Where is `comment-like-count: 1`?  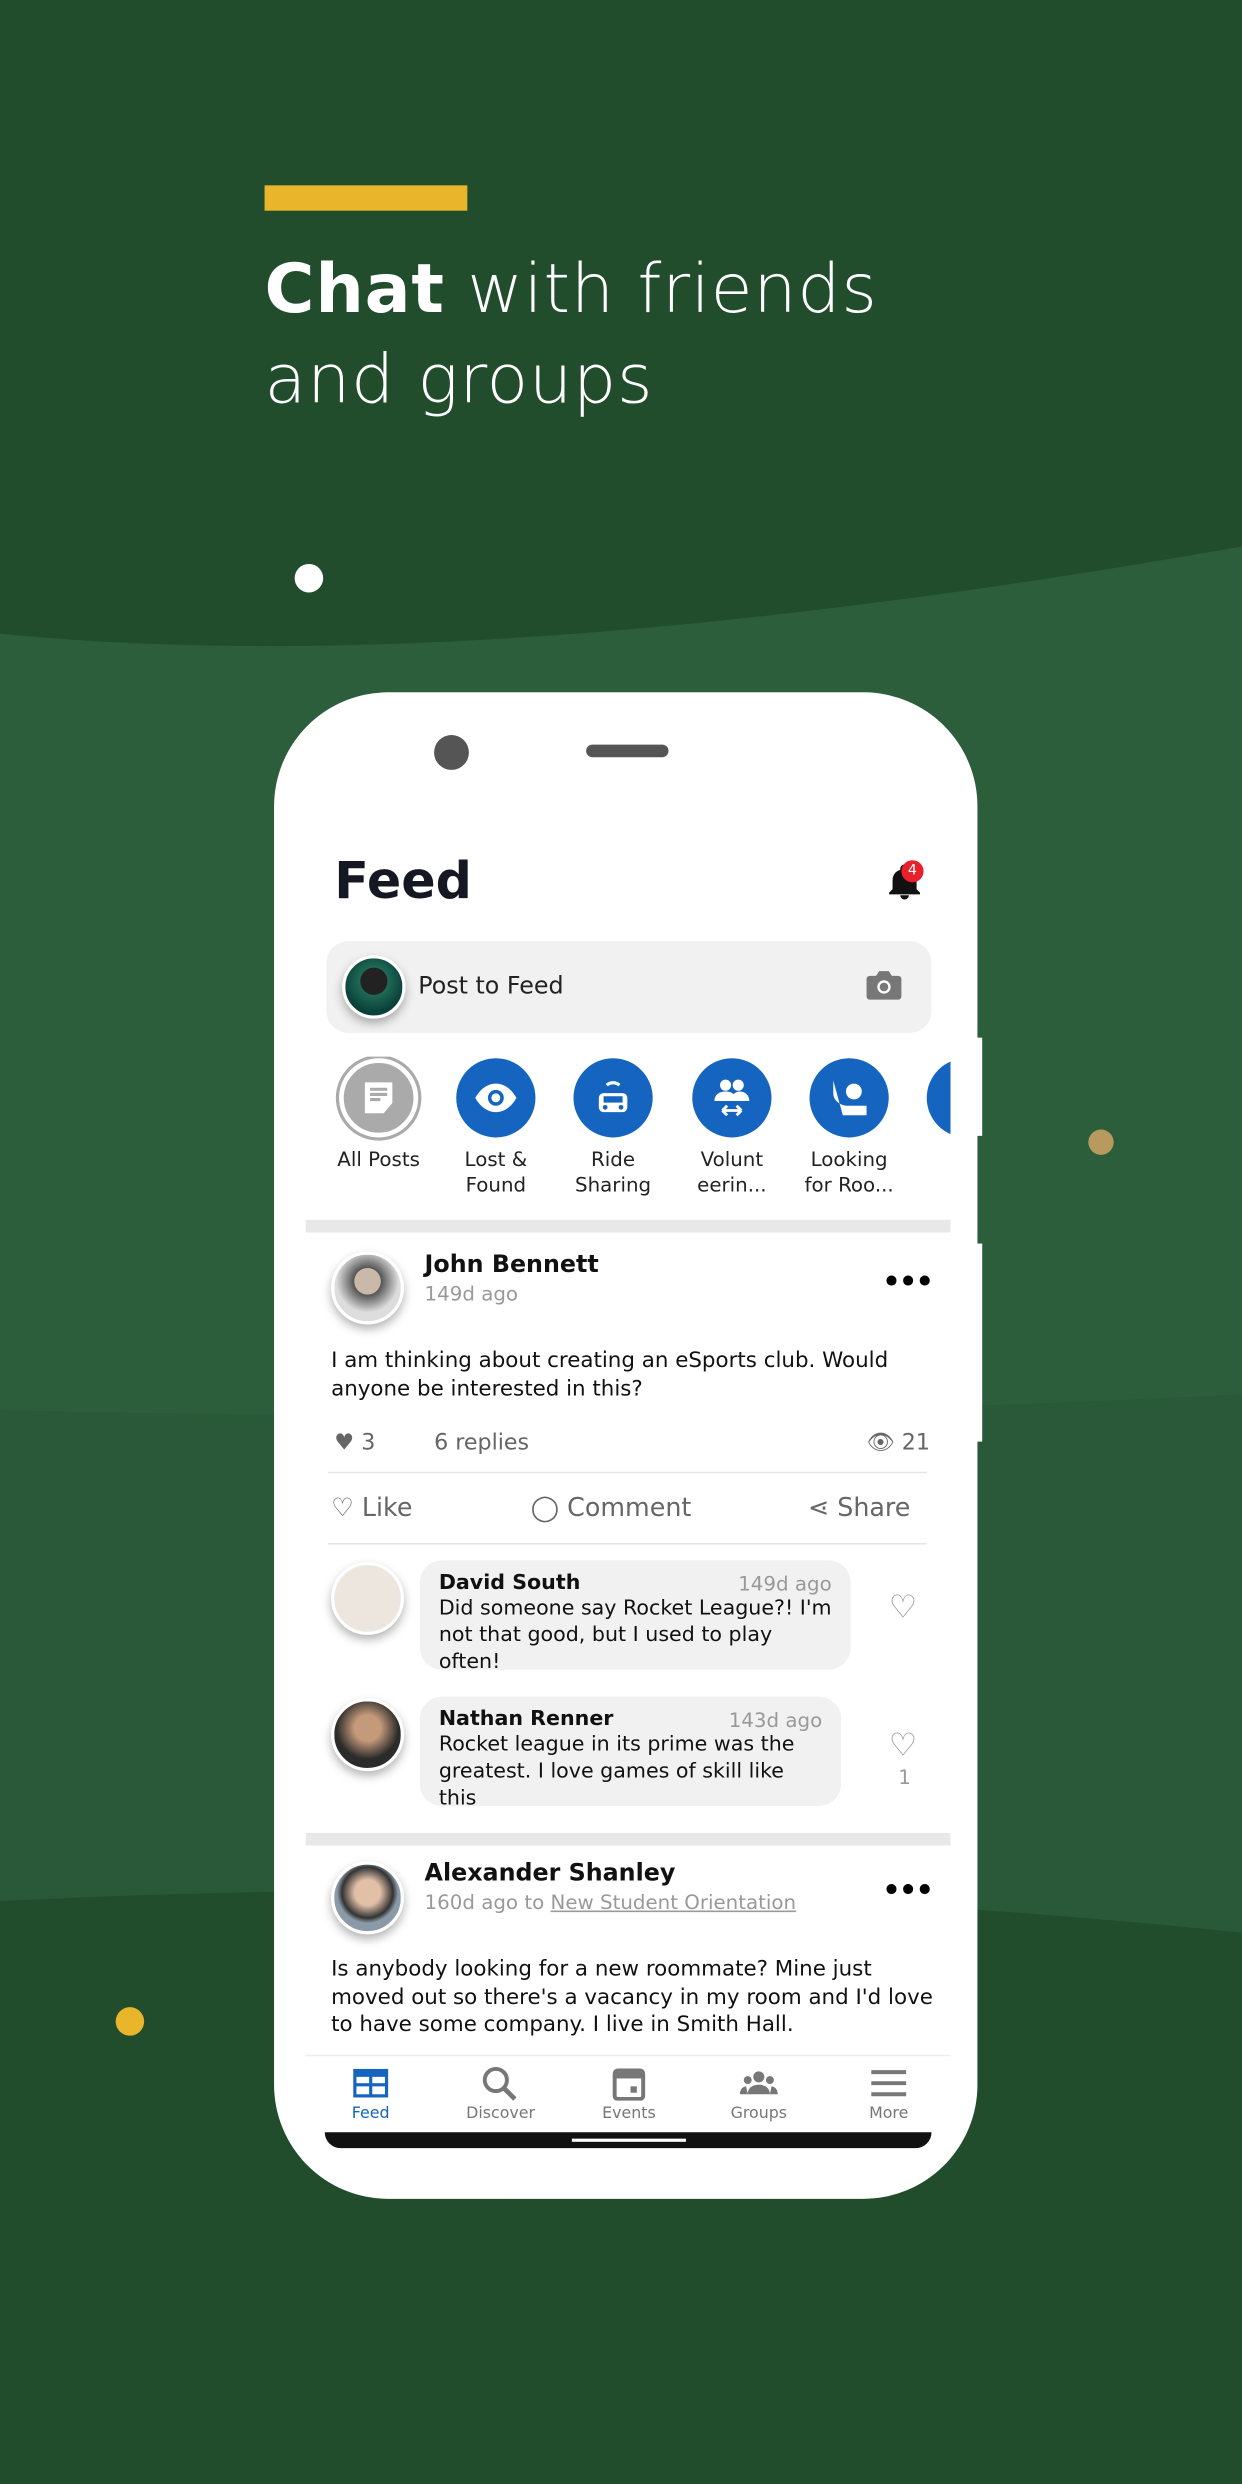 comment-like-count: 1 is located at coordinates (904, 1776).